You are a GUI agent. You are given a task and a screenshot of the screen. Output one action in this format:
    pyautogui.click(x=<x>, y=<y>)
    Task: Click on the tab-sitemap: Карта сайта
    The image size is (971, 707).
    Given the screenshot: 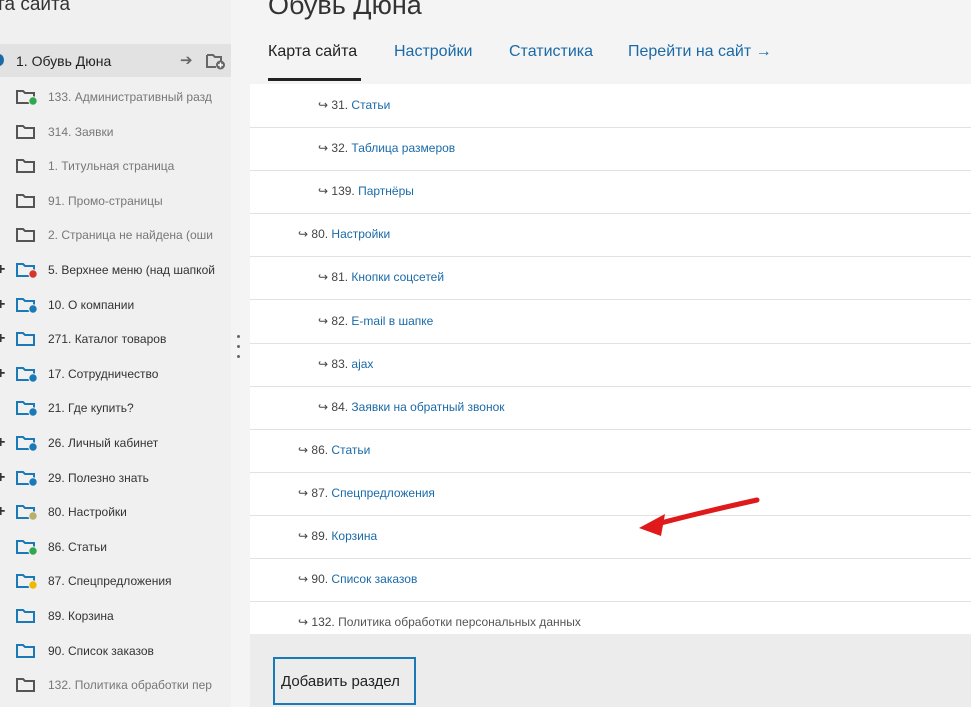 What is the action you would take?
    pyautogui.click(x=312, y=52)
    